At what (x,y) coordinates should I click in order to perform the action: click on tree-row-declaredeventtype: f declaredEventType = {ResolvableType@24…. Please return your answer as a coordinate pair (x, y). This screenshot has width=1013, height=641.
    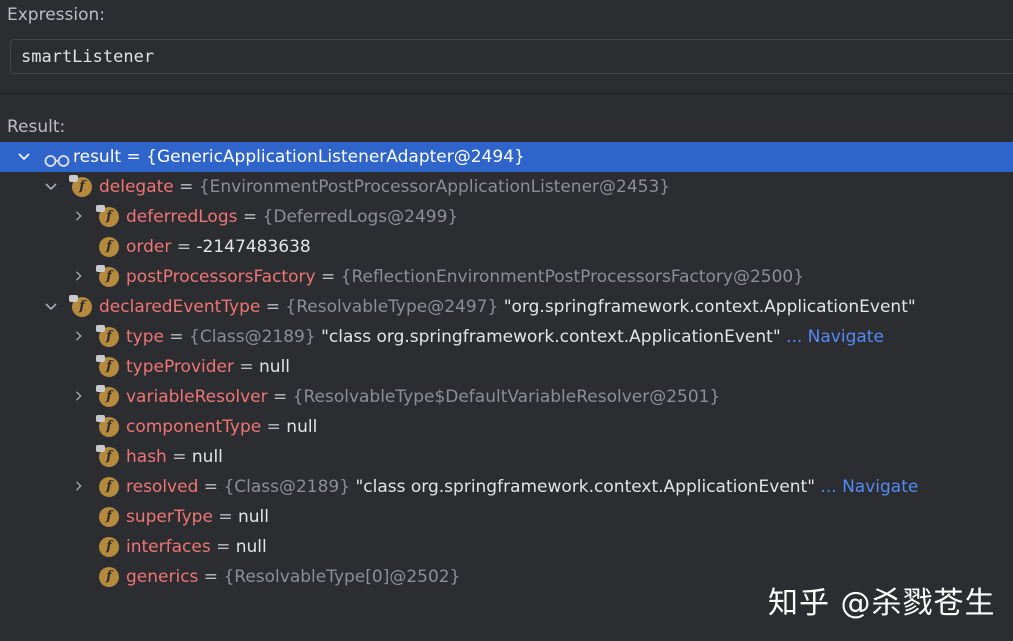
    Looking at the image, I should click on (506, 307).